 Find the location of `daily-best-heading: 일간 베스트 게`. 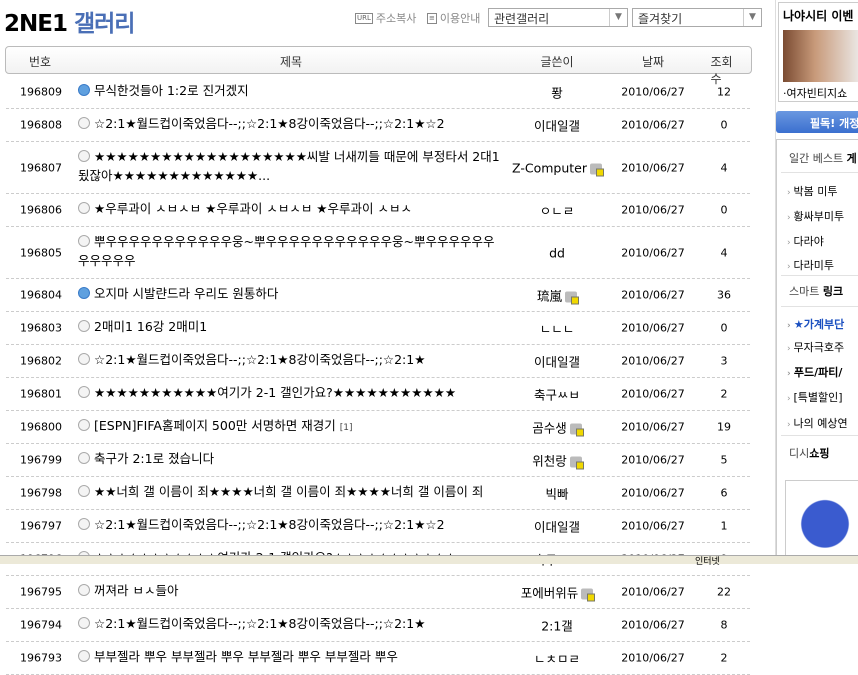

daily-best-heading: 일간 베스트 게 is located at coordinates (823, 158).